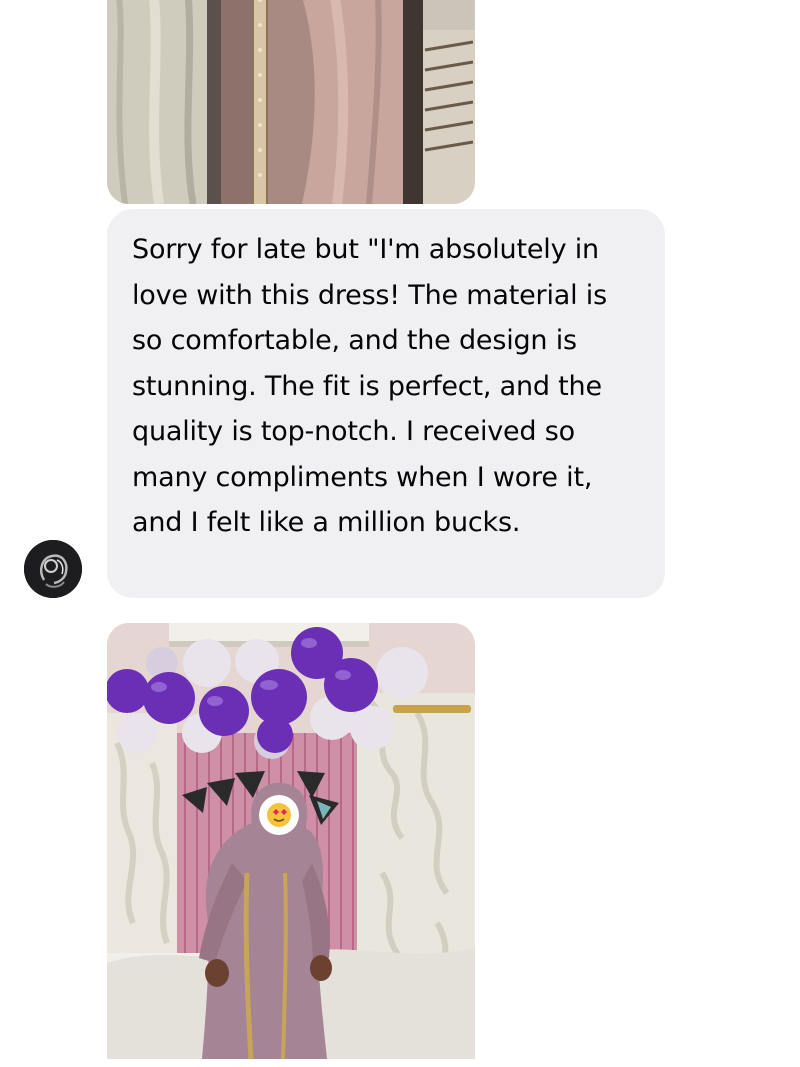 Image resolution: width=800 pixels, height=1067 pixels. I want to click on photo-attachment-dress-closeup, so click(291, 102).